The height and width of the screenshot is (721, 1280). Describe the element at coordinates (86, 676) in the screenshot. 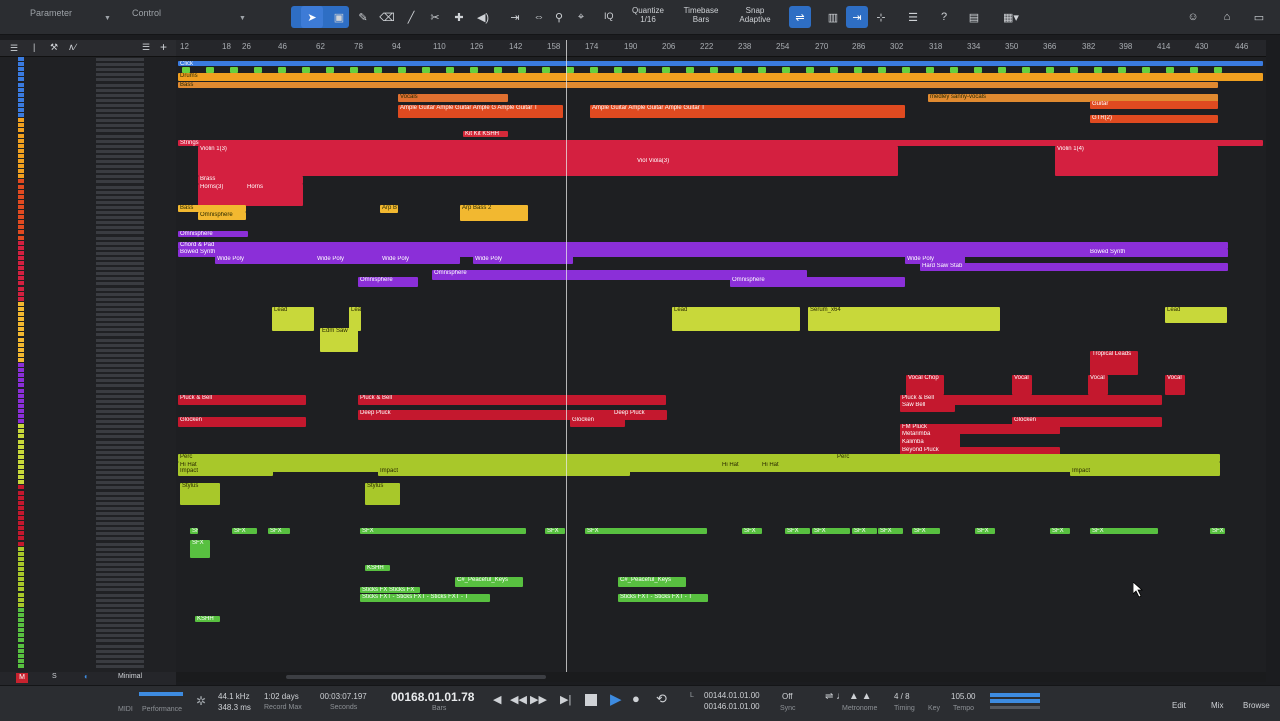

I see `monitor-icon: ◐` at that location.